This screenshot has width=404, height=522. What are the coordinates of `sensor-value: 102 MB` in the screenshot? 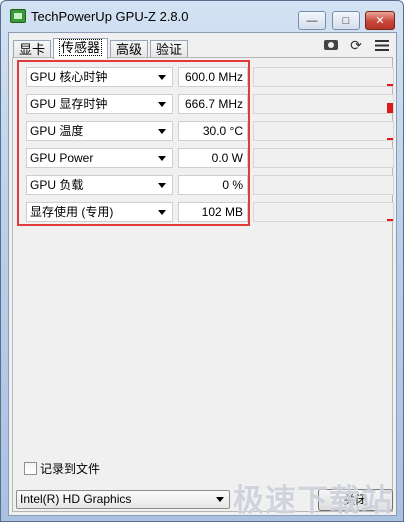 It's located at (213, 212).